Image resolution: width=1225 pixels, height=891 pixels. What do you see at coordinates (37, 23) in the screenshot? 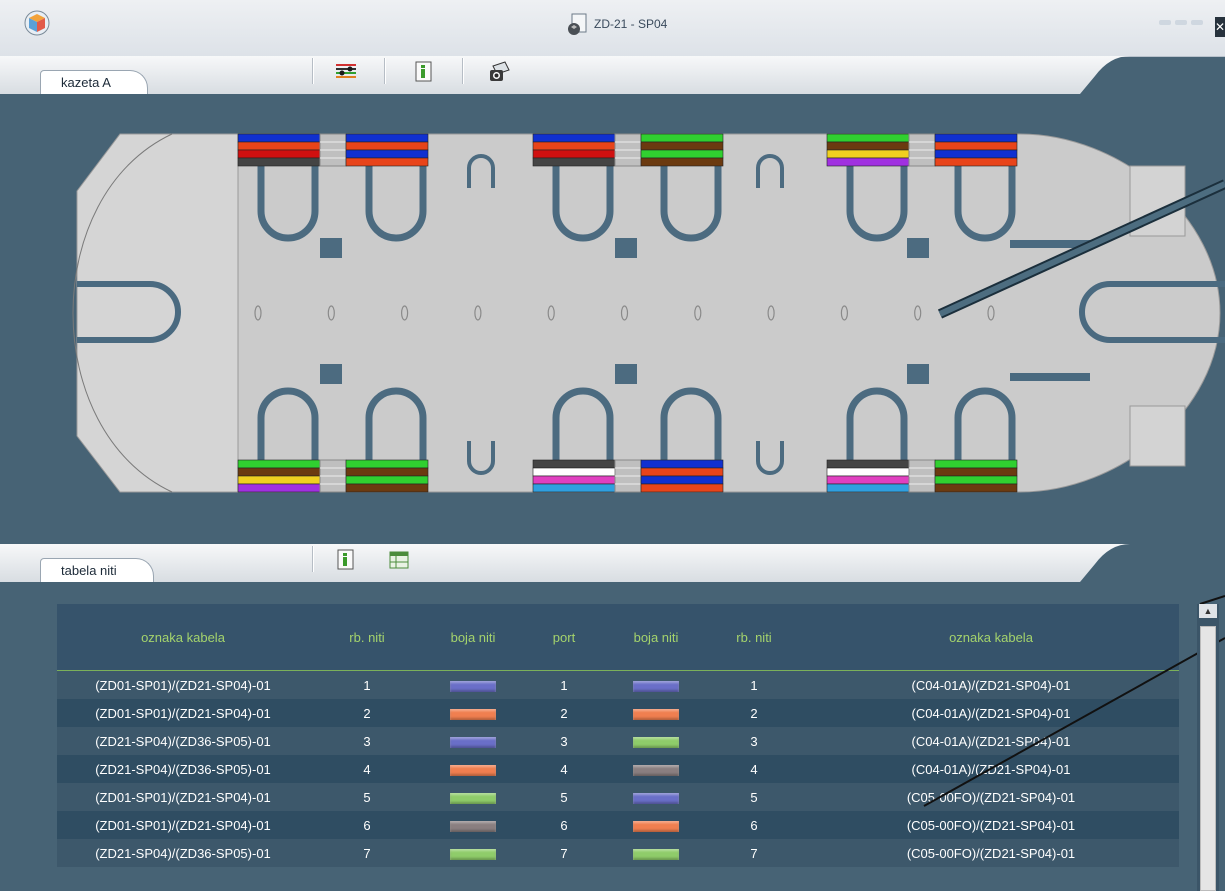
I see `cube-logo-icon` at bounding box center [37, 23].